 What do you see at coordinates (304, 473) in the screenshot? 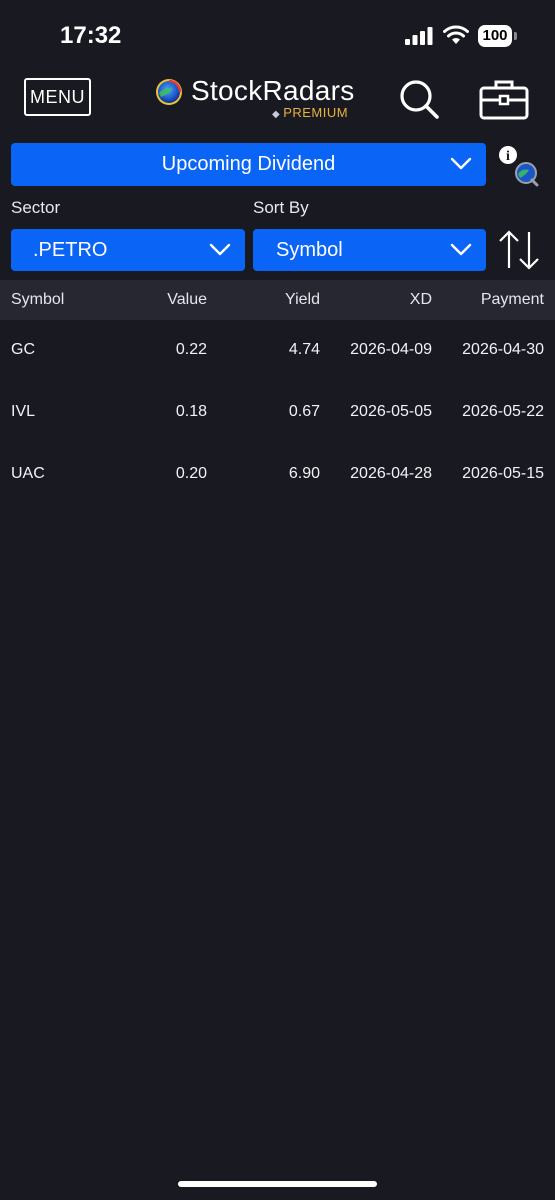
I see `cell-yield: 6.90` at bounding box center [304, 473].